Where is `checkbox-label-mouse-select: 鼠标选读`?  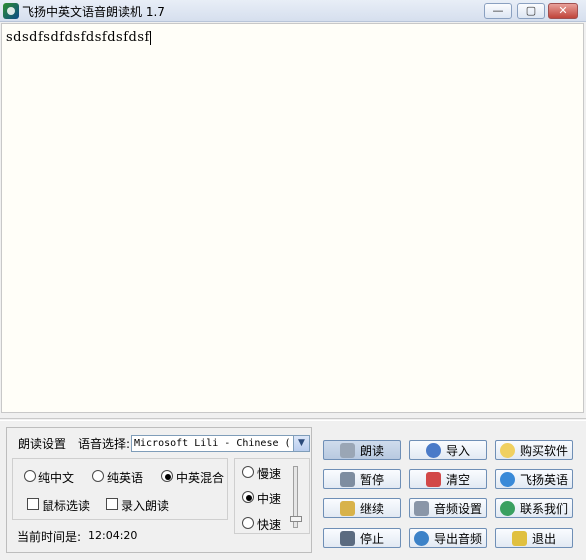
checkbox-label-mouse-select: 鼠标选读 is located at coordinates (66, 506).